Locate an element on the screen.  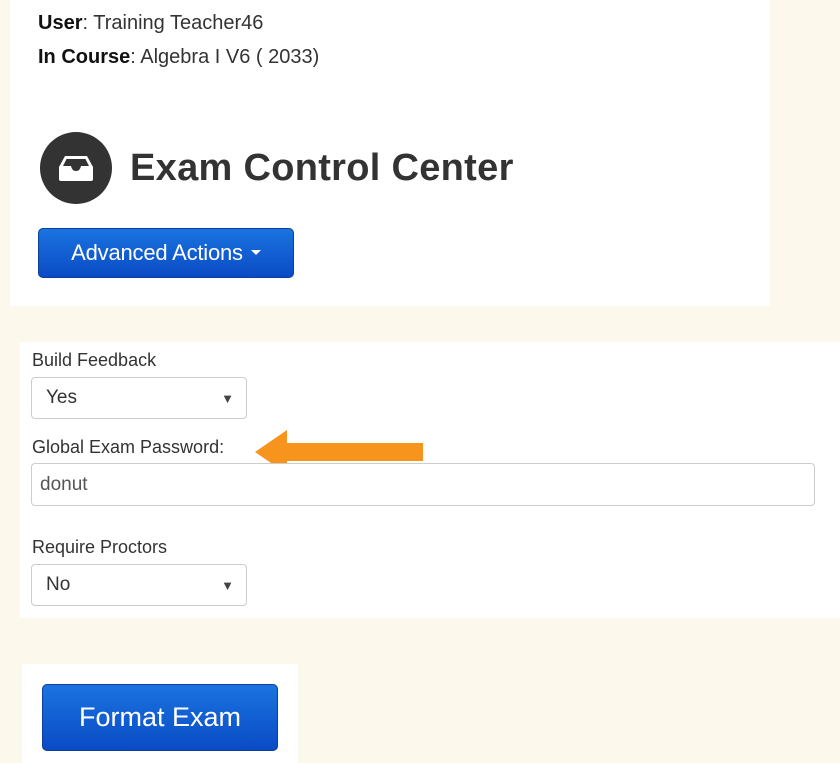
build-feedback-select: Yes ▼ is located at coordinates (139, 398).